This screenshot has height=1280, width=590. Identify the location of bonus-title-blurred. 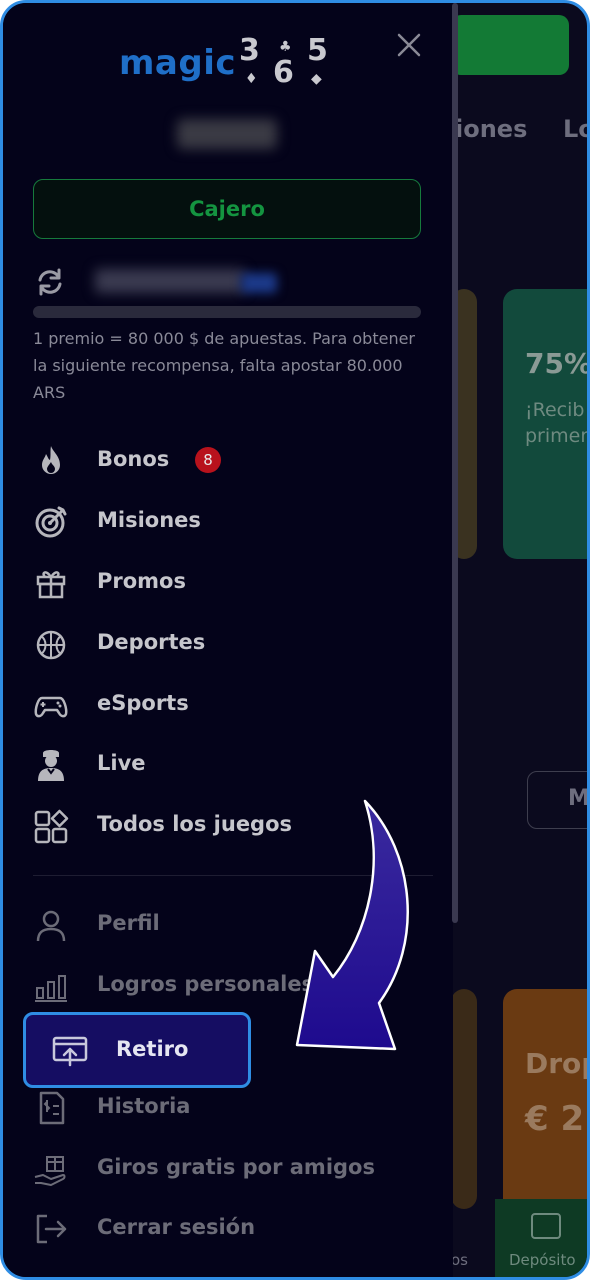
(170, 281).